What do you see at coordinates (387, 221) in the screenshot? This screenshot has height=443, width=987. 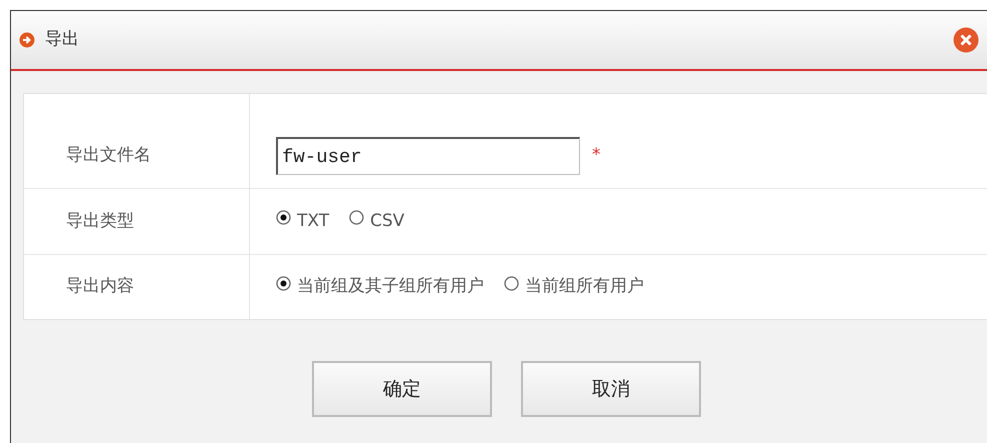 I see `option-label: CSV` at bounding box center [387, 221].